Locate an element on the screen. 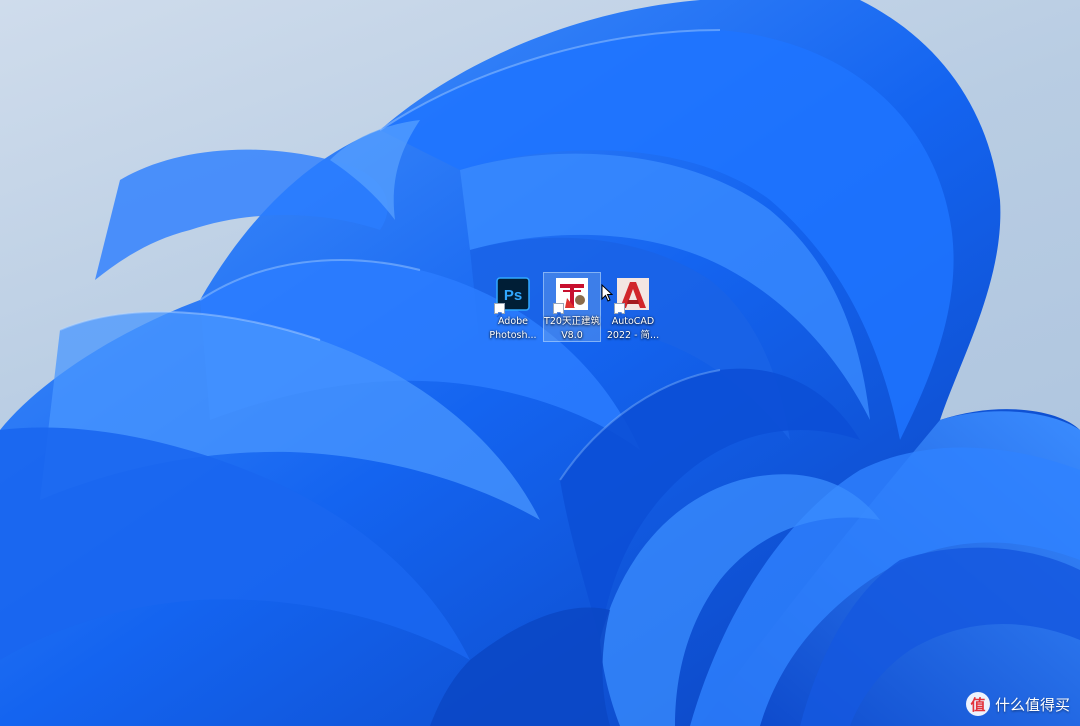 Image resolution: width=1080 pixels, height=726 pixels. autocad-app-icon: A is located at coordinates (633, 297).